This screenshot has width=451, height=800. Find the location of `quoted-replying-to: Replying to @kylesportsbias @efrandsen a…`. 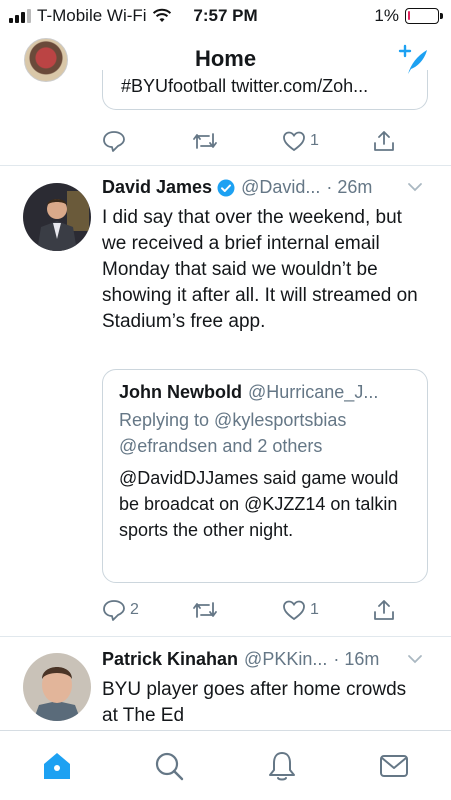

quoted-replying-to: Replying to @kylesportsbias @efrandsen a… is located at coordinates (233, 433).